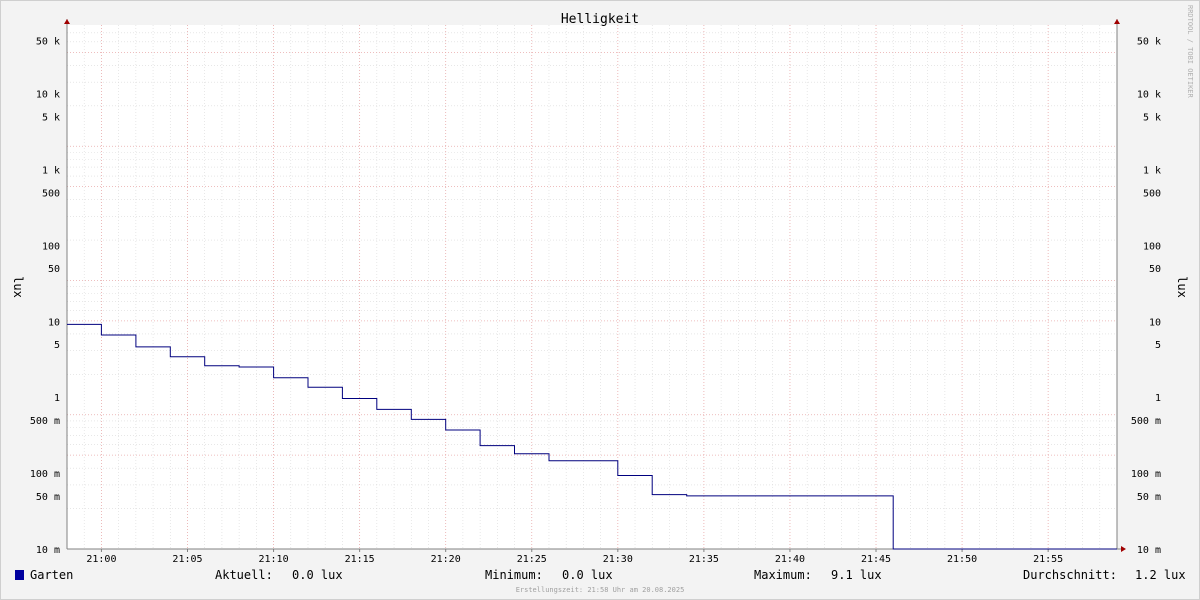 The height and width of the screenshot is (600, 1200). I want to click on legend-series-name: Garten, so click(51, 575).